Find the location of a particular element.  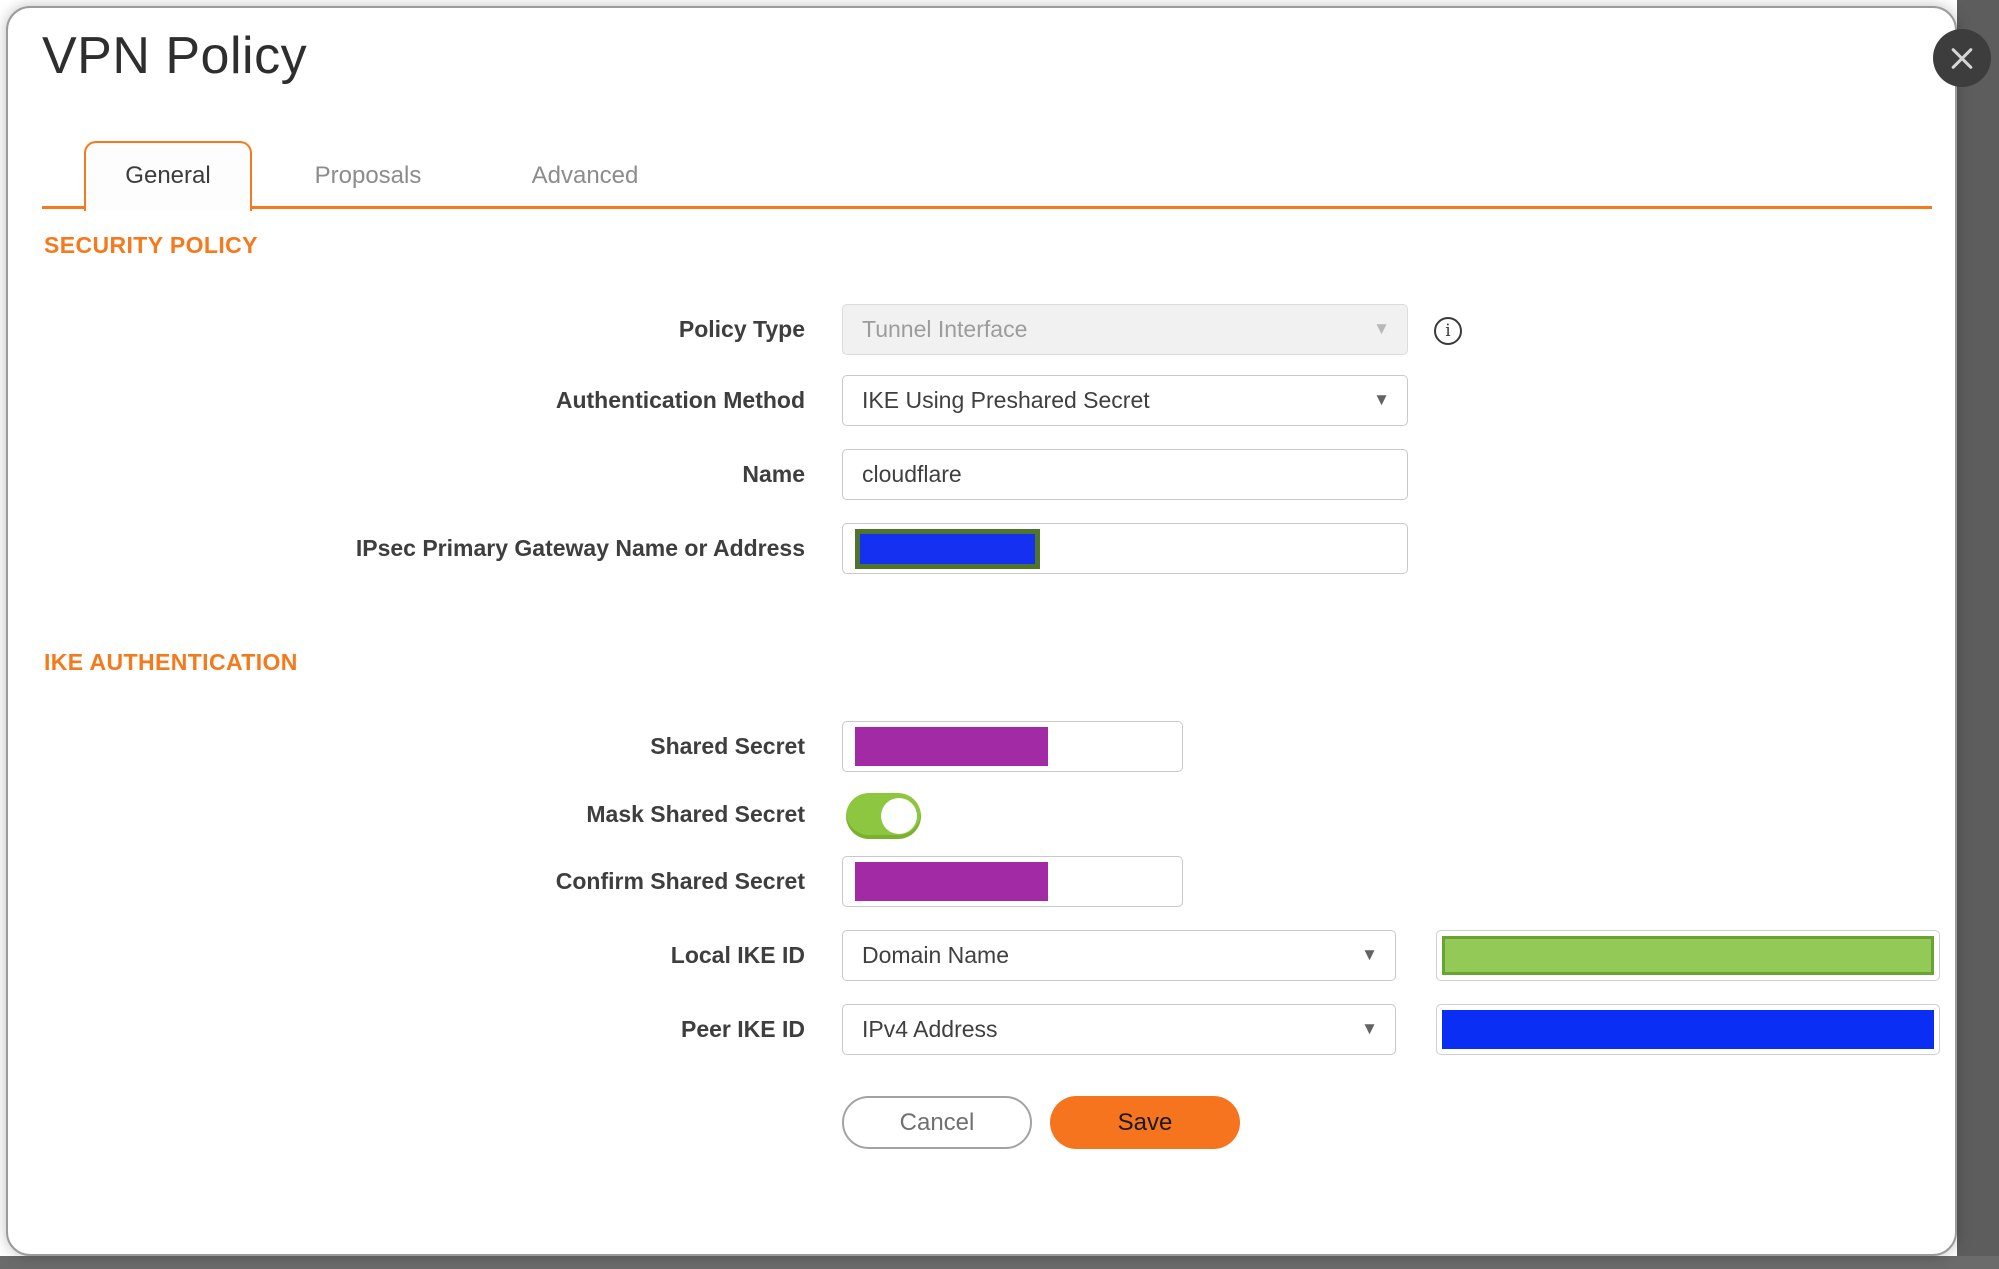

local-ike-id-select: Domain Name ▼ is located at coordinates (1119, 955).